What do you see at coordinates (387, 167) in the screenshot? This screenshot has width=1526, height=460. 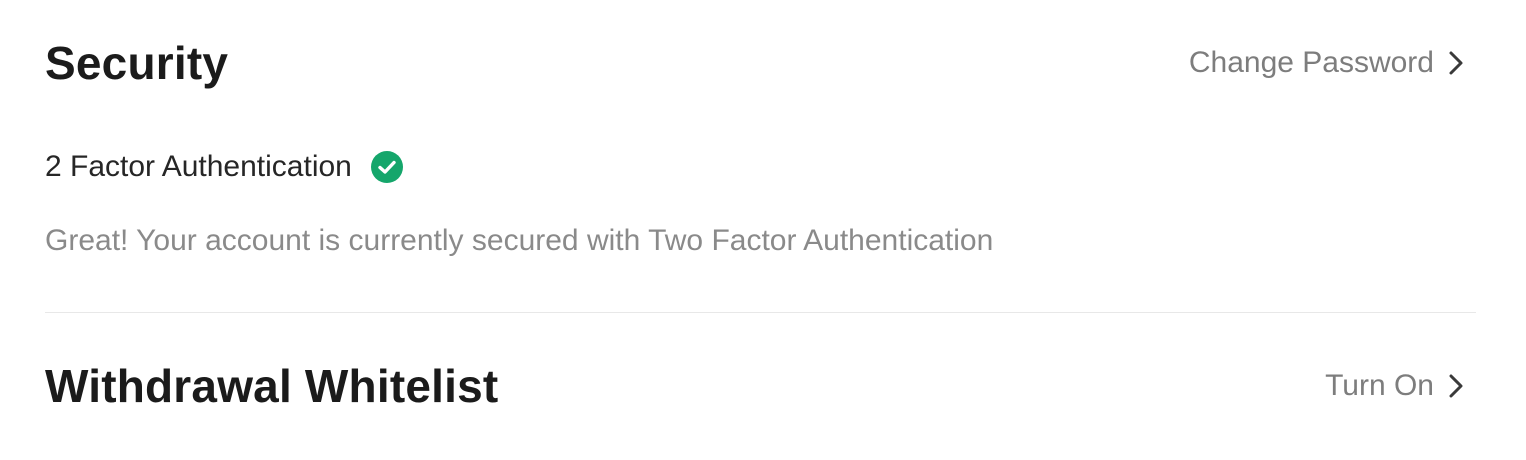 I see `check-circle-icon` at bounding box center [387, 167].